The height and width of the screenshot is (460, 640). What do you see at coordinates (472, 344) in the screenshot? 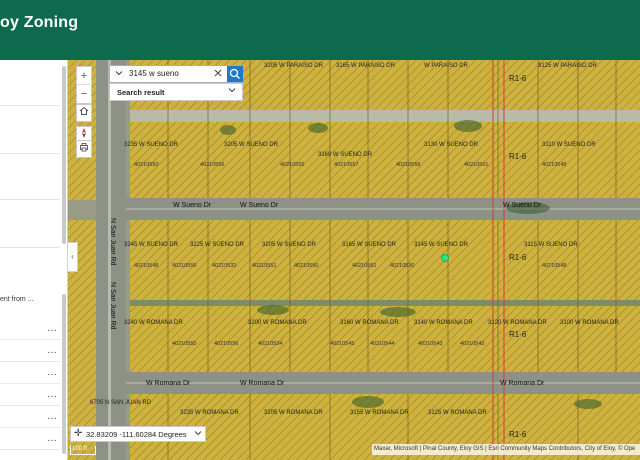
I see `parcel-id: 40210542` at bounding box center [472, 344].